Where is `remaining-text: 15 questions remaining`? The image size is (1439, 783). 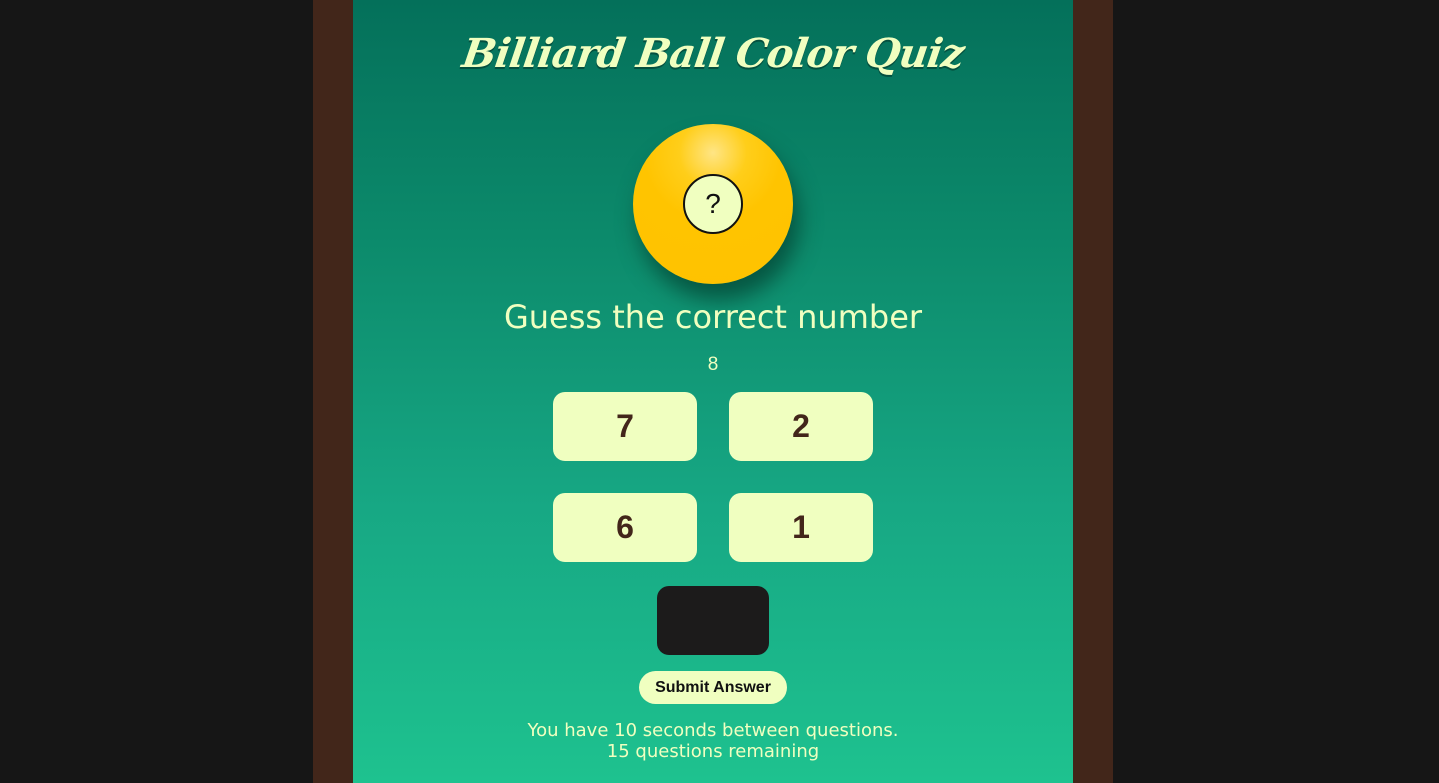
remaining-text: 15 questions remaining is located at coordinates (713, 751).